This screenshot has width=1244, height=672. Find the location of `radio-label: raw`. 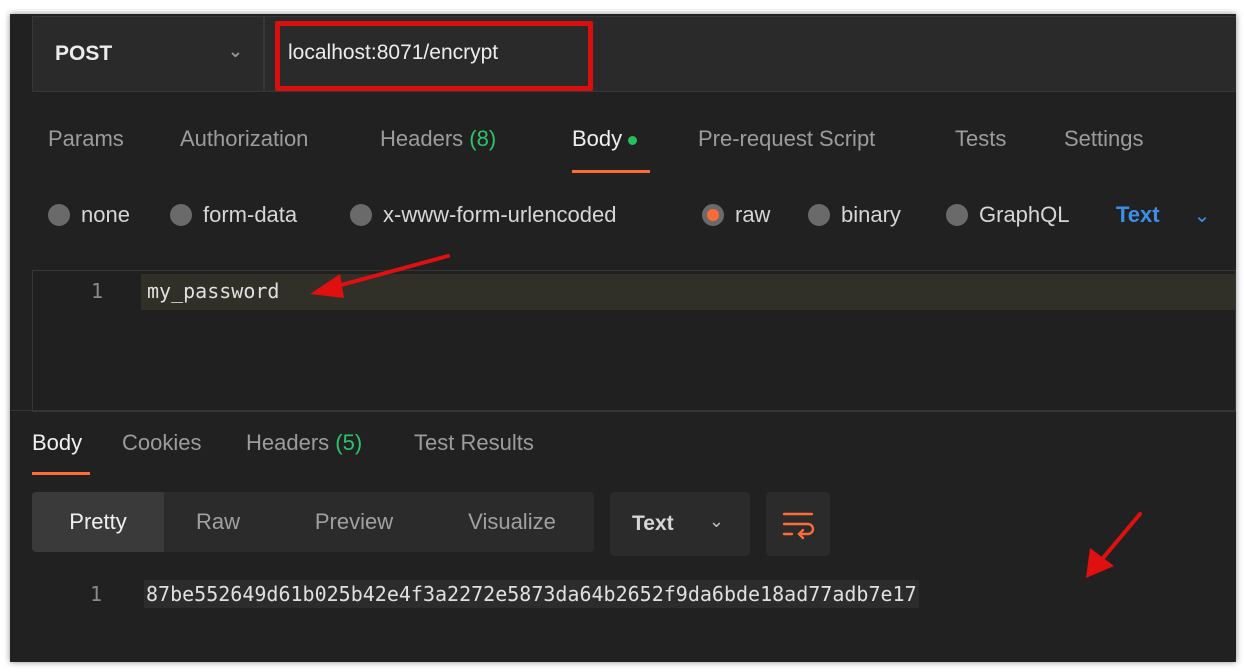

radio-label: raw is located at coordinates (753, 214).